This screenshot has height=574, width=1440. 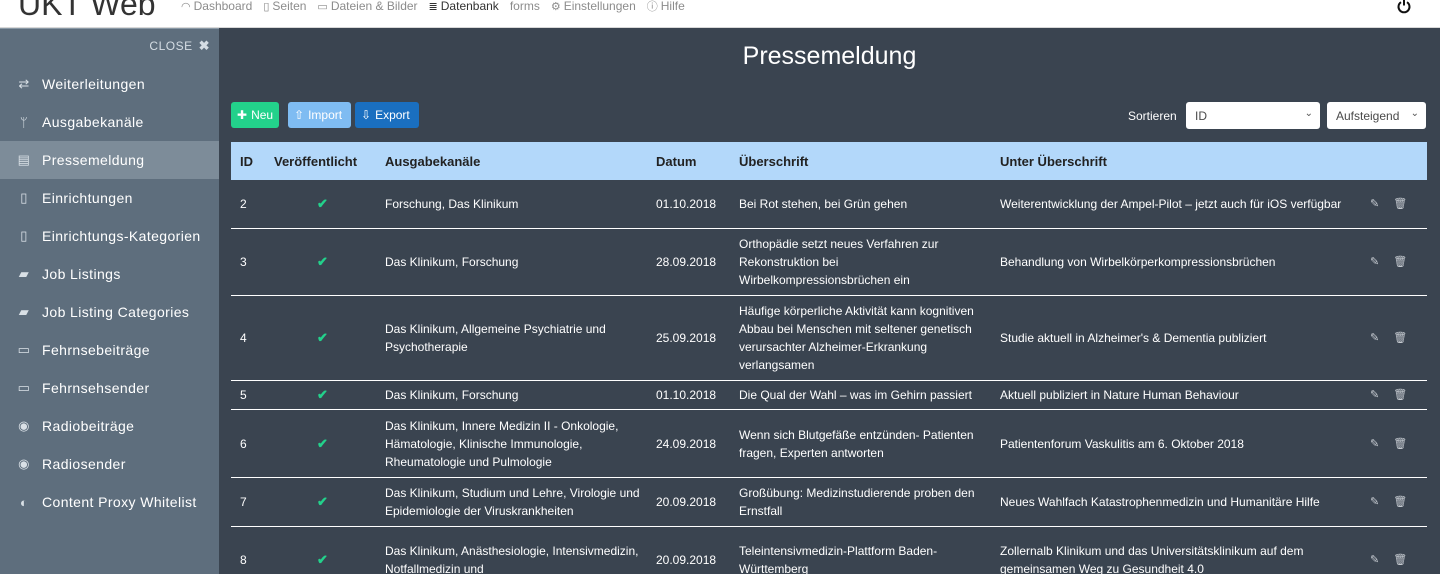 I want to click on sidebar-item-weiterleitungen: ⇄ Weiterleitungen, so click(x=109, y=84).